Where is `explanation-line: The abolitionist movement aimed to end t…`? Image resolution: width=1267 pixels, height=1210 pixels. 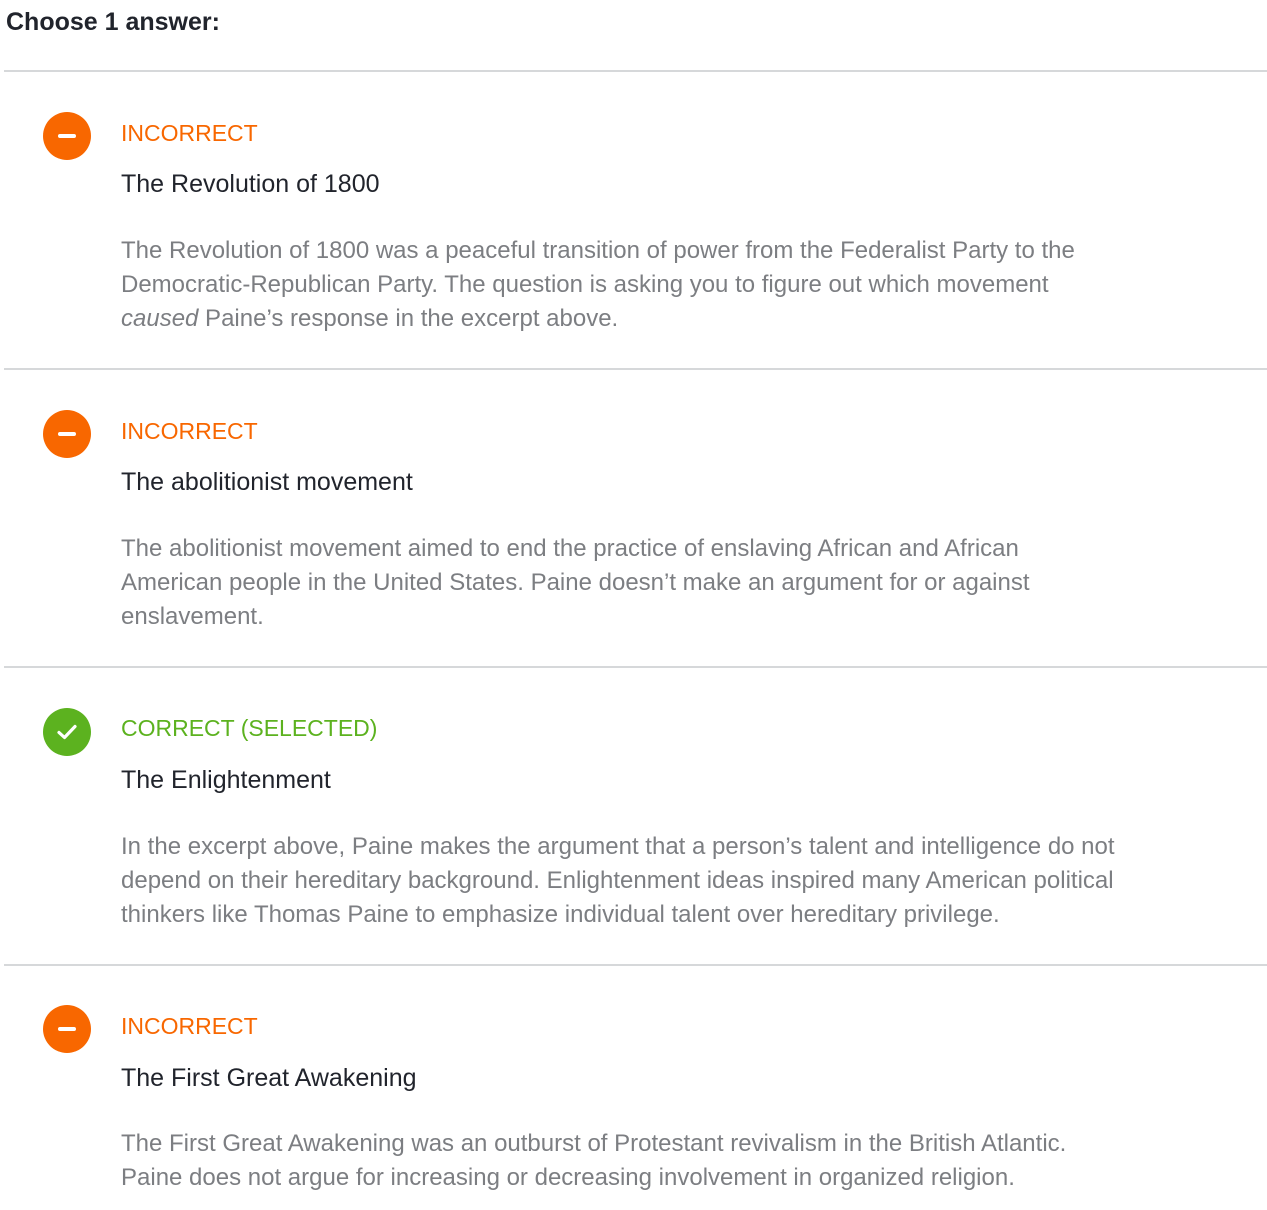
explanation-line: The abolitionist movement aimed to end t… is located at coordinates (570, 548).